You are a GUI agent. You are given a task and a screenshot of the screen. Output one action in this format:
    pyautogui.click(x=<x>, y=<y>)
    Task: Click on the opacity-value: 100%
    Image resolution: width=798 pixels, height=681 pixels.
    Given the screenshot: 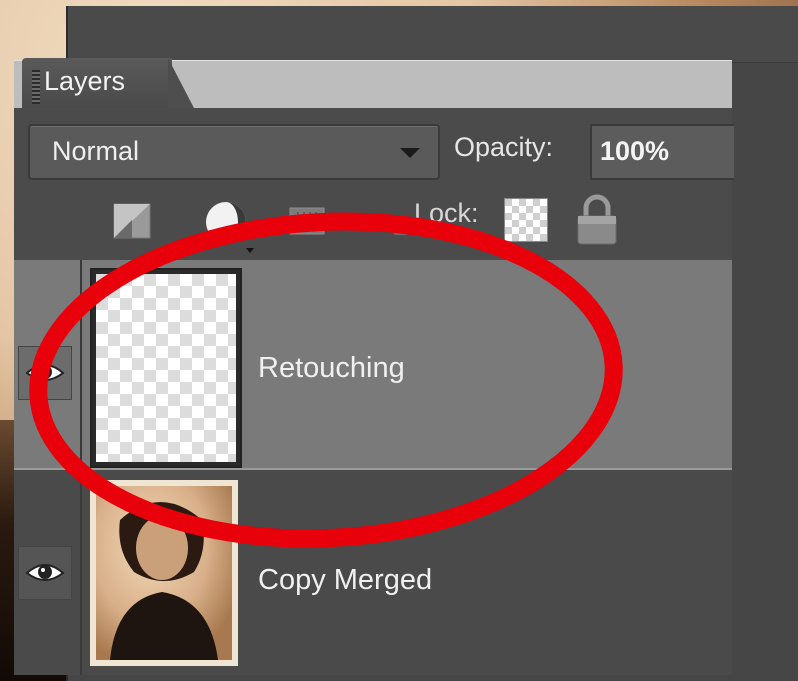 What is the action you would take?
    pyautogui.click(x=635, y=151)
    